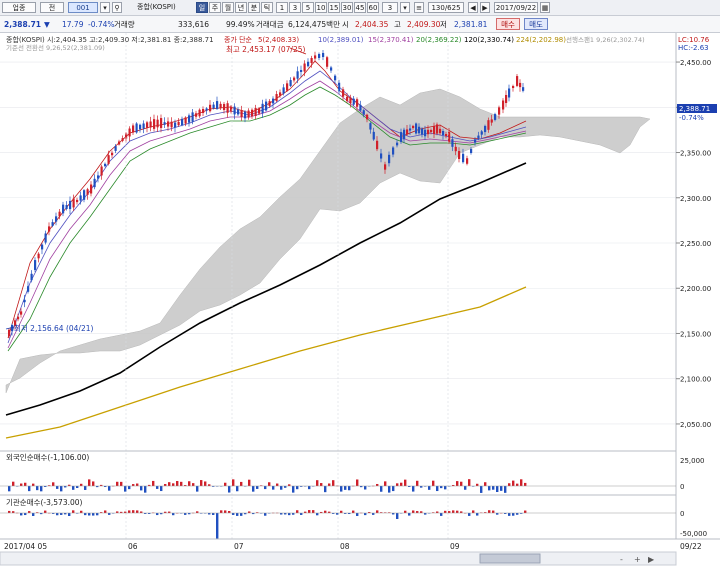 Image resolution: width=720 pixels, height=567 pixels. I want to click on minute-step-custom: 3, so click(390, 7).